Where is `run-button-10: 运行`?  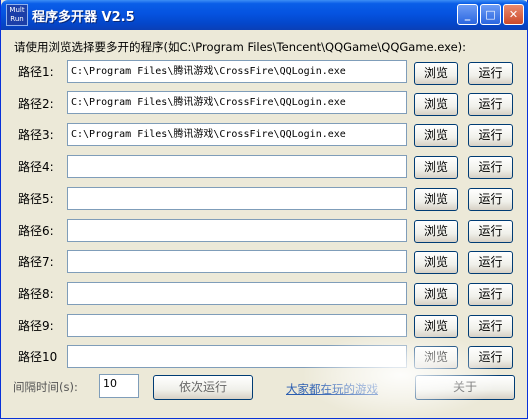 run-button-10: 运行 is located at coordinates (490, 357).